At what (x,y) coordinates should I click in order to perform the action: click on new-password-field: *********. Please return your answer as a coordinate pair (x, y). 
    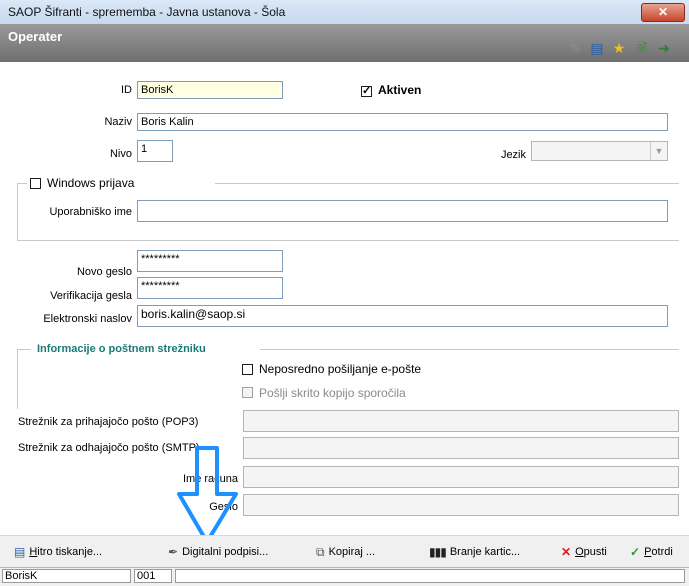
    Looking at the image, I should click on (210, 261).